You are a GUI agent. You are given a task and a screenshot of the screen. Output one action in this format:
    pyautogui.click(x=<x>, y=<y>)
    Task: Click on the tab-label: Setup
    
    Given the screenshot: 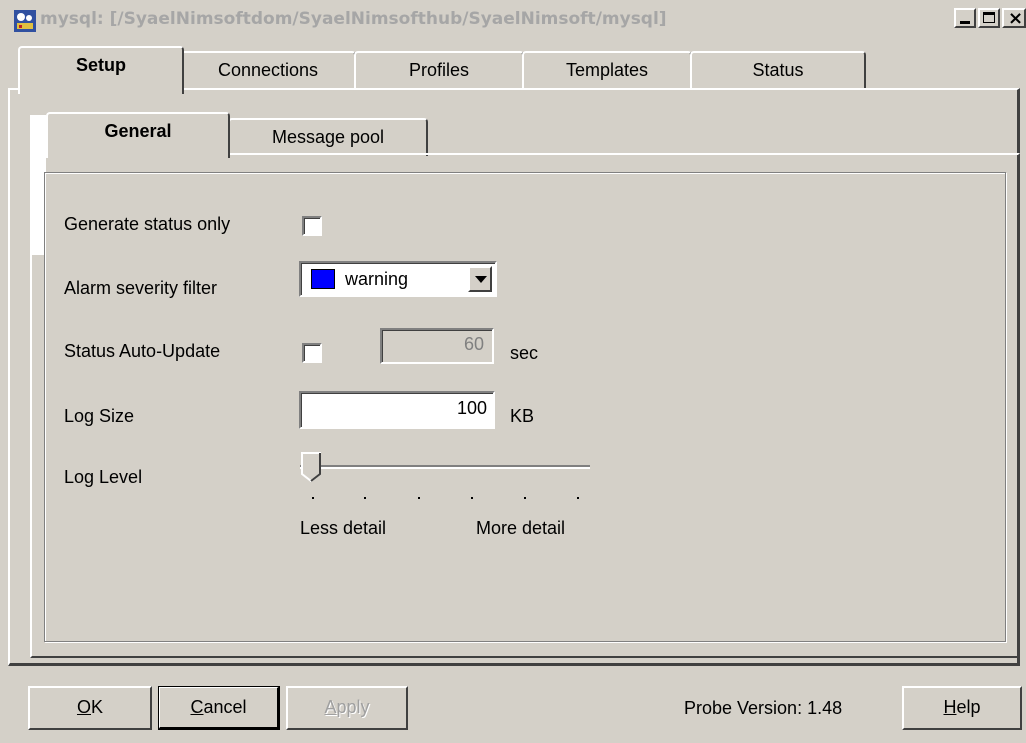 What is the action you would take?
    pyautogui.click(x=100, y=65)
    